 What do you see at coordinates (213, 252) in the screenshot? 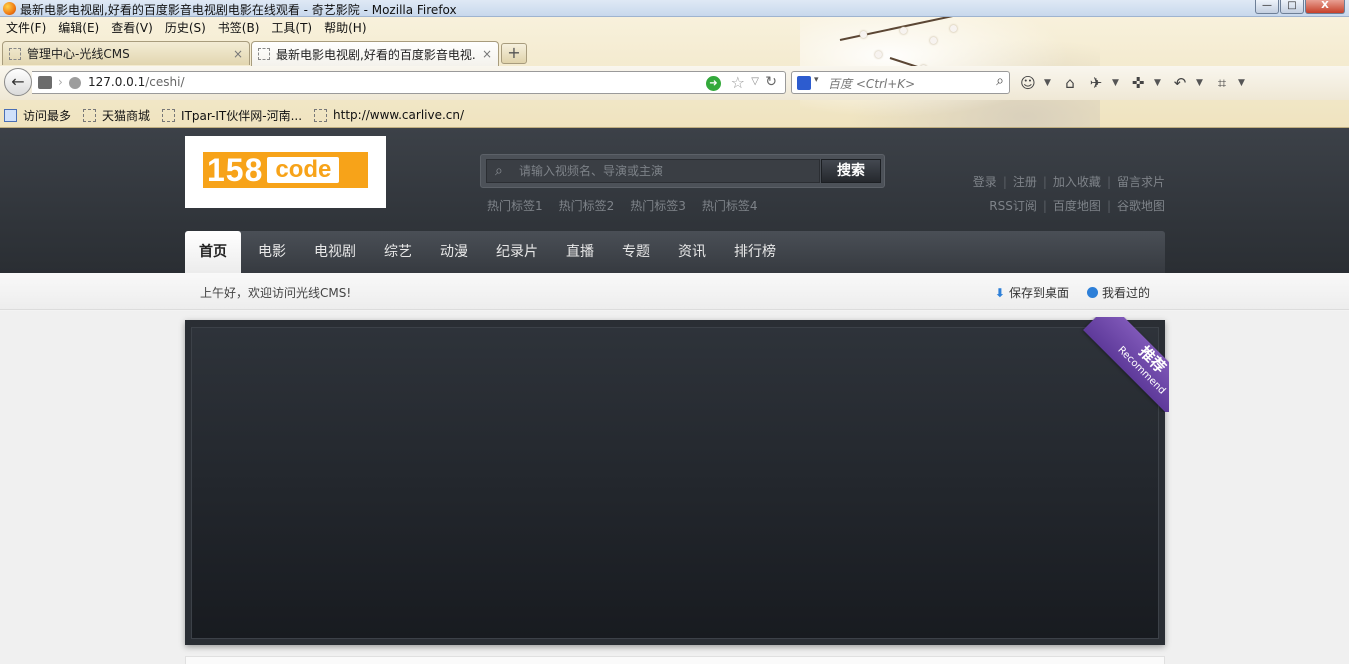
I see `nav-home: 首页` at bounding box center [213, 252].